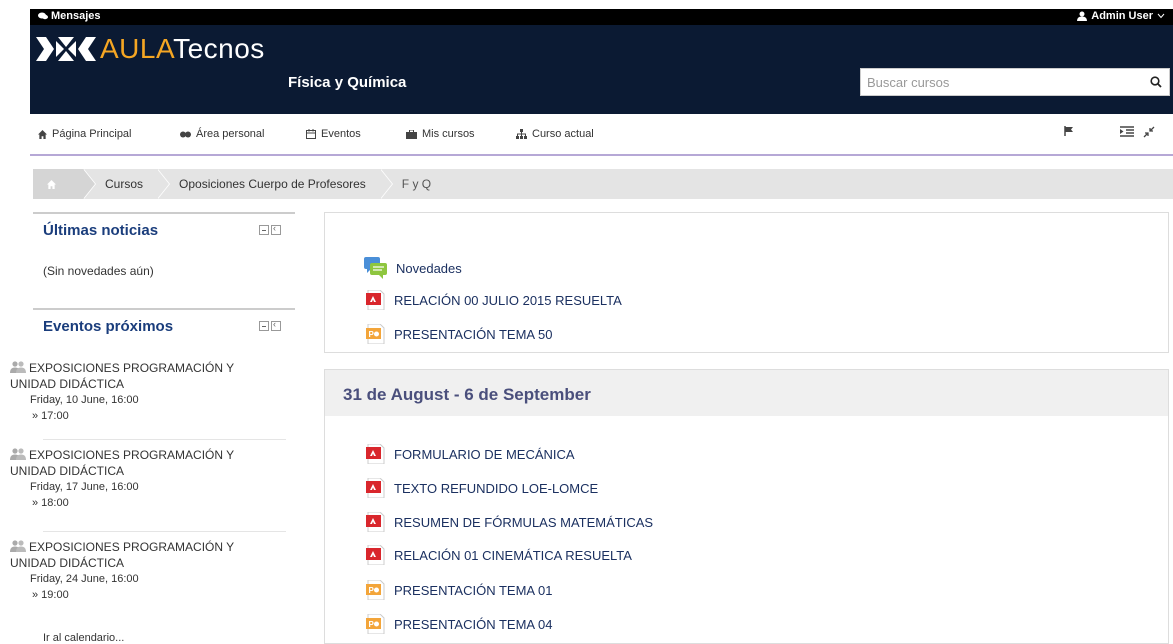 The height and width of the screenshot is (644, 1173). I want to click on messages-menu: Mensajes, so click(69, 16).